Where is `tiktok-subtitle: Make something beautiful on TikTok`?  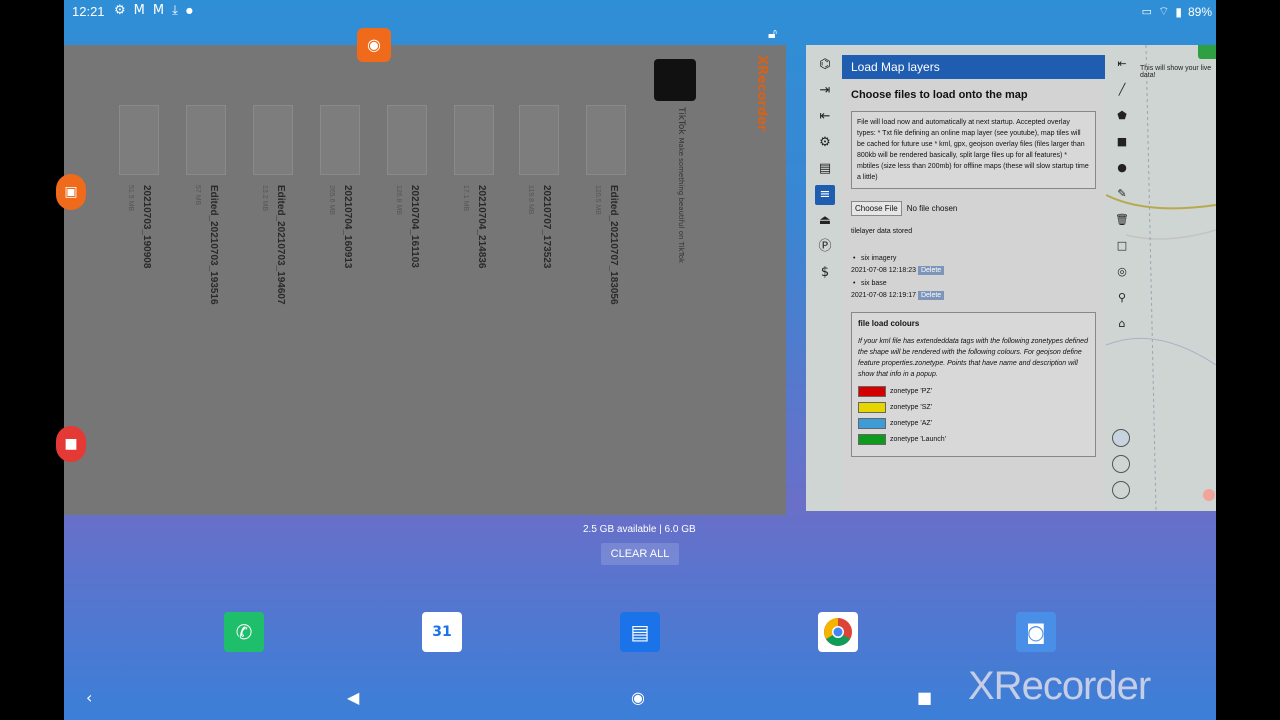 tiktok-subtitle: Make something beautiful on TikTok is located at coordinates (681, 200).